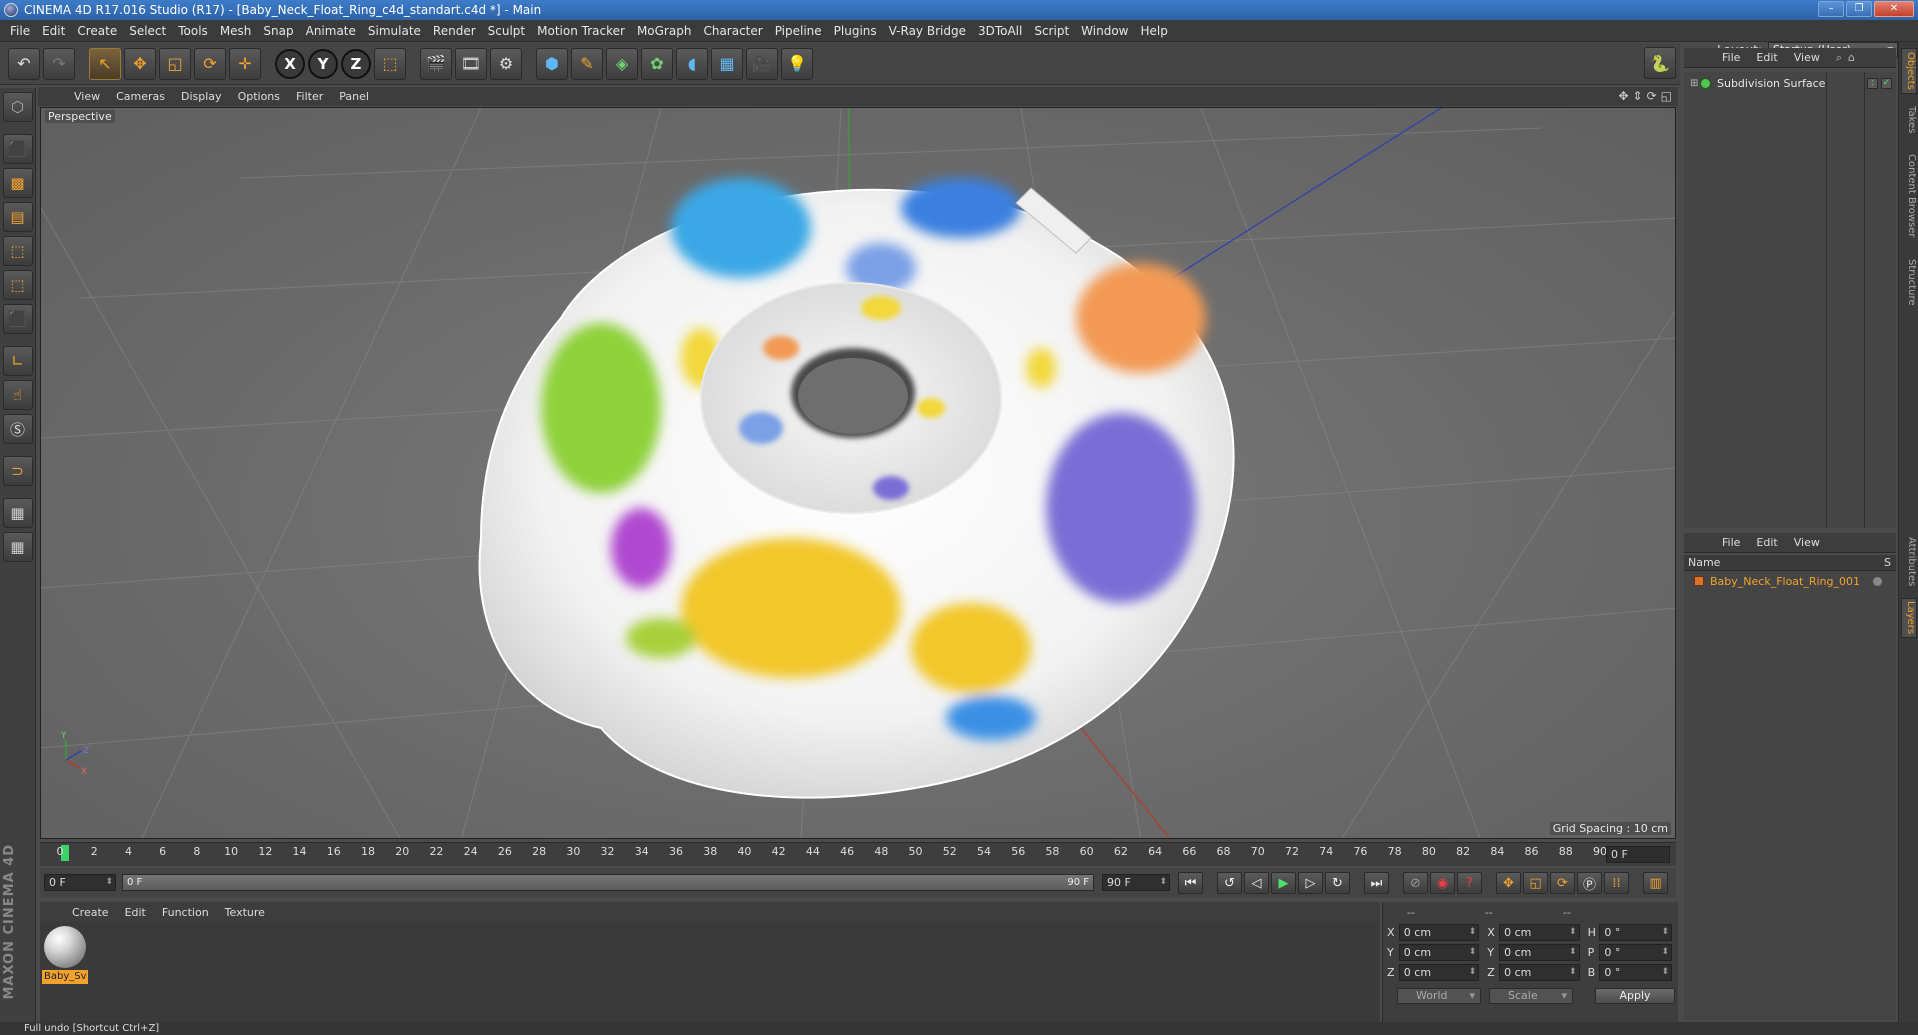 This screenshot has width=1918, height=1035. What do you see at coordinates (692, 63) in the screenshot?
I see `deformer-icon: ◖` at bounding box center [692, 63].